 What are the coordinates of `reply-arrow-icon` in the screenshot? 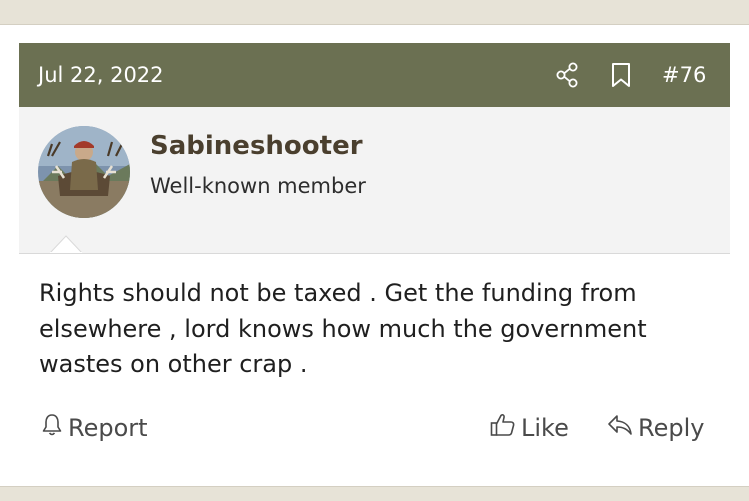 It's located at (622, 428).